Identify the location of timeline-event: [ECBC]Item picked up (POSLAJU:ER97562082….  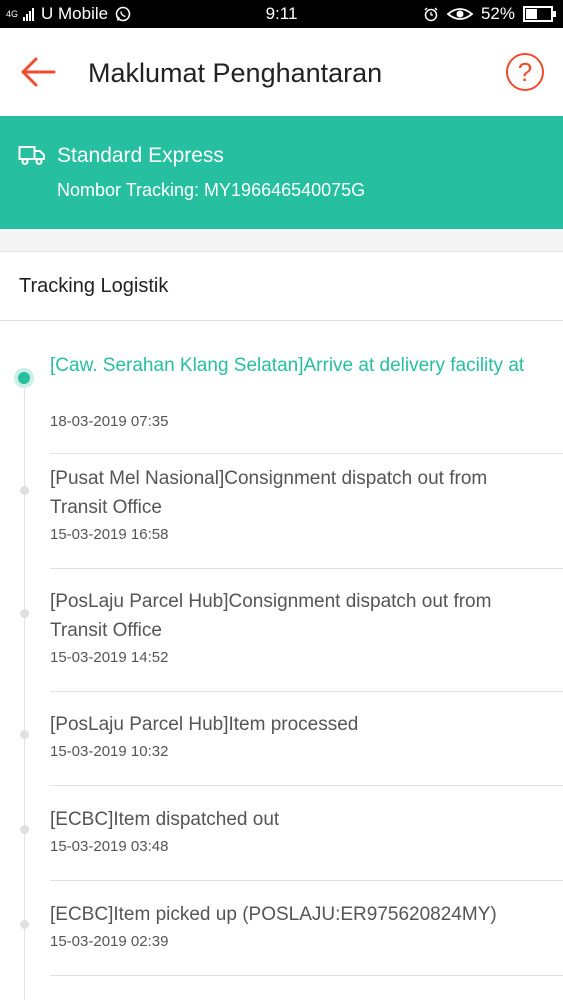
(281, 929).